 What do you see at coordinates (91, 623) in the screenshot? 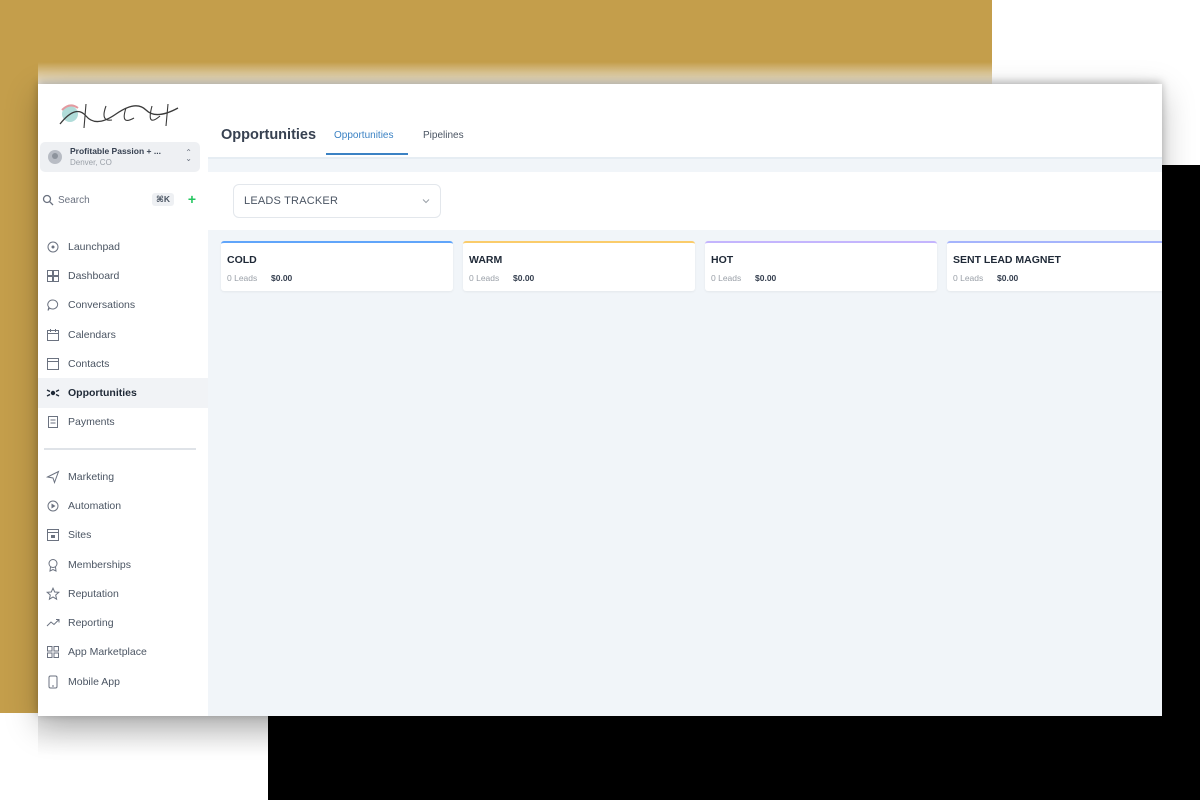
I see `sidebar-item-label: Reporting` at bounding box center [91, 623].